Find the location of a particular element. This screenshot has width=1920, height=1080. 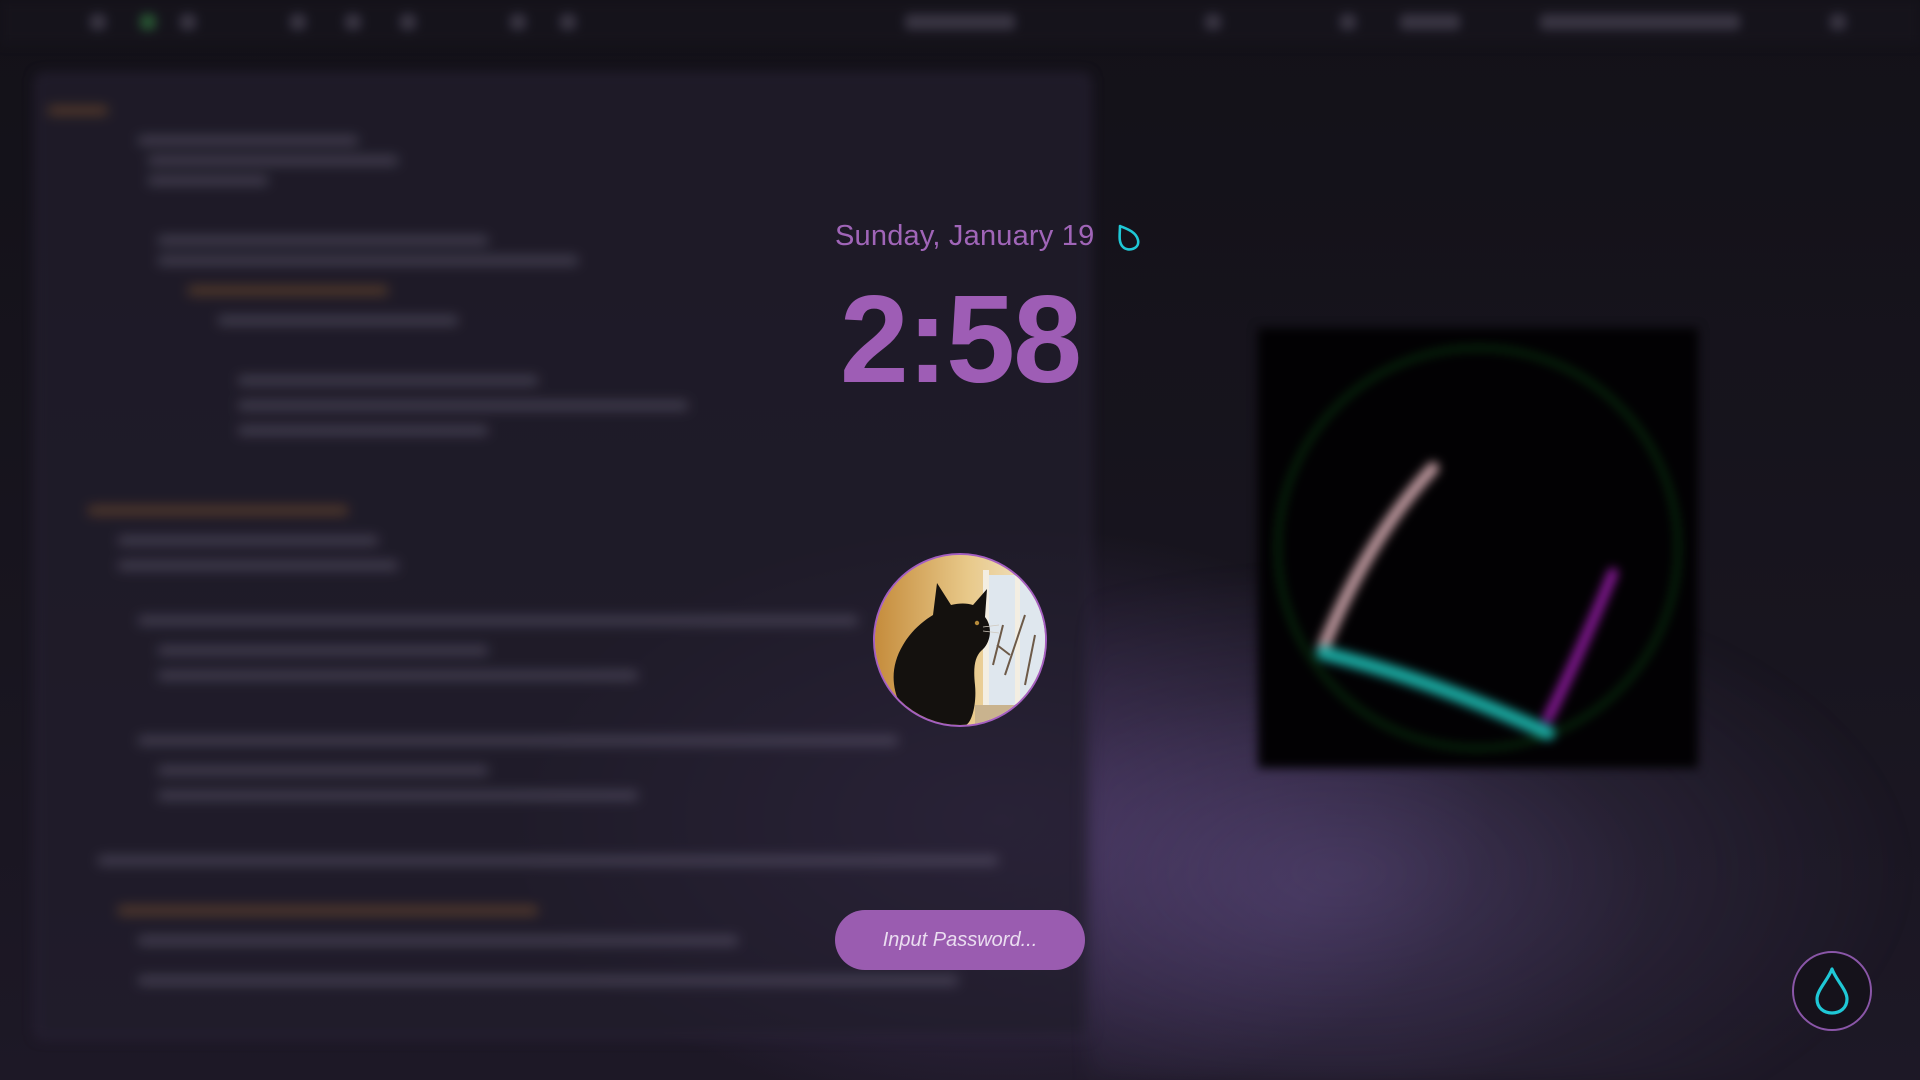

droplet-outline-icon is located at coordinates (1129, 238).